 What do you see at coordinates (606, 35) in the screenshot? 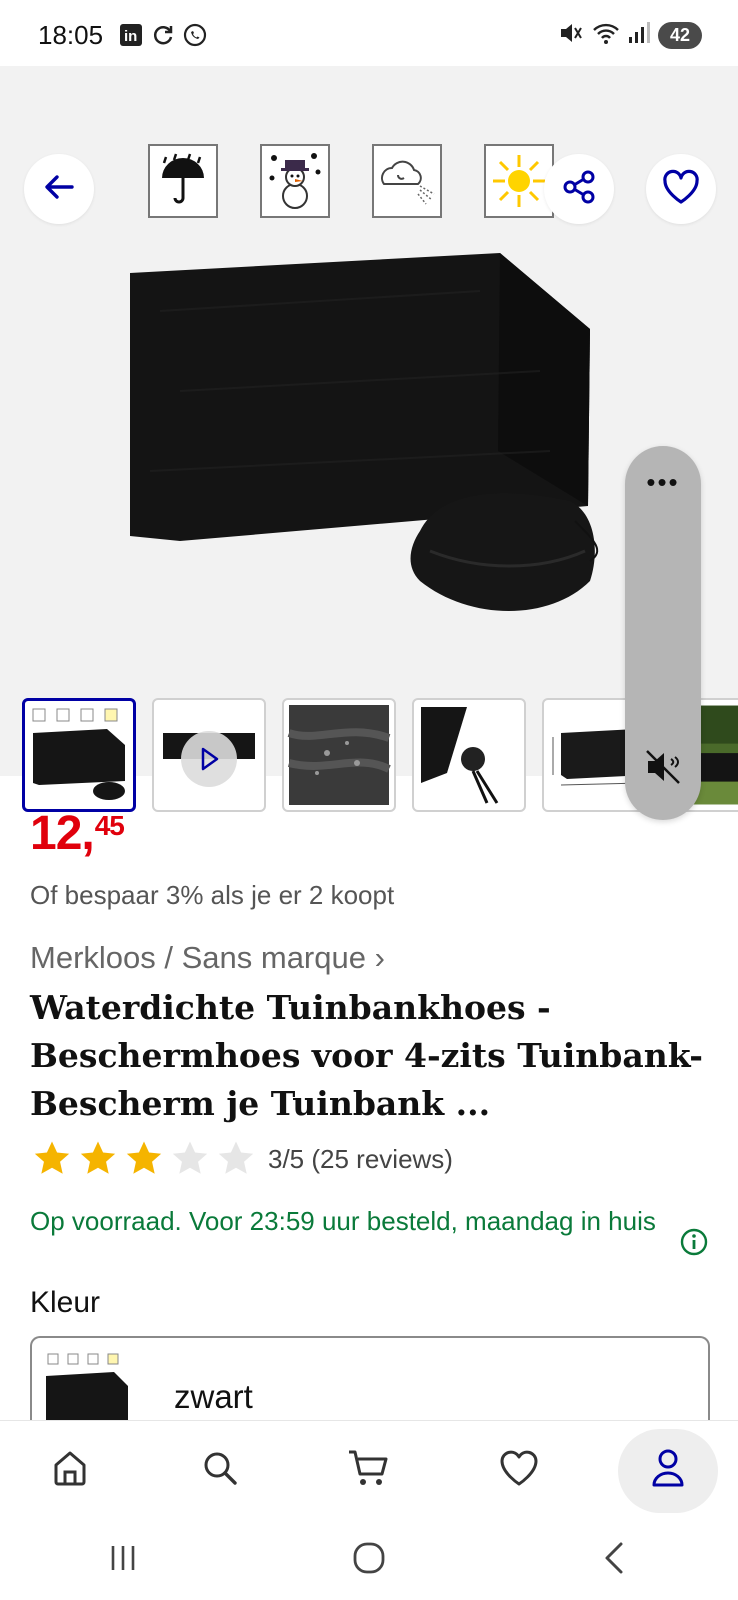
I see `wifi-icon` at bounding box center [606, 35].